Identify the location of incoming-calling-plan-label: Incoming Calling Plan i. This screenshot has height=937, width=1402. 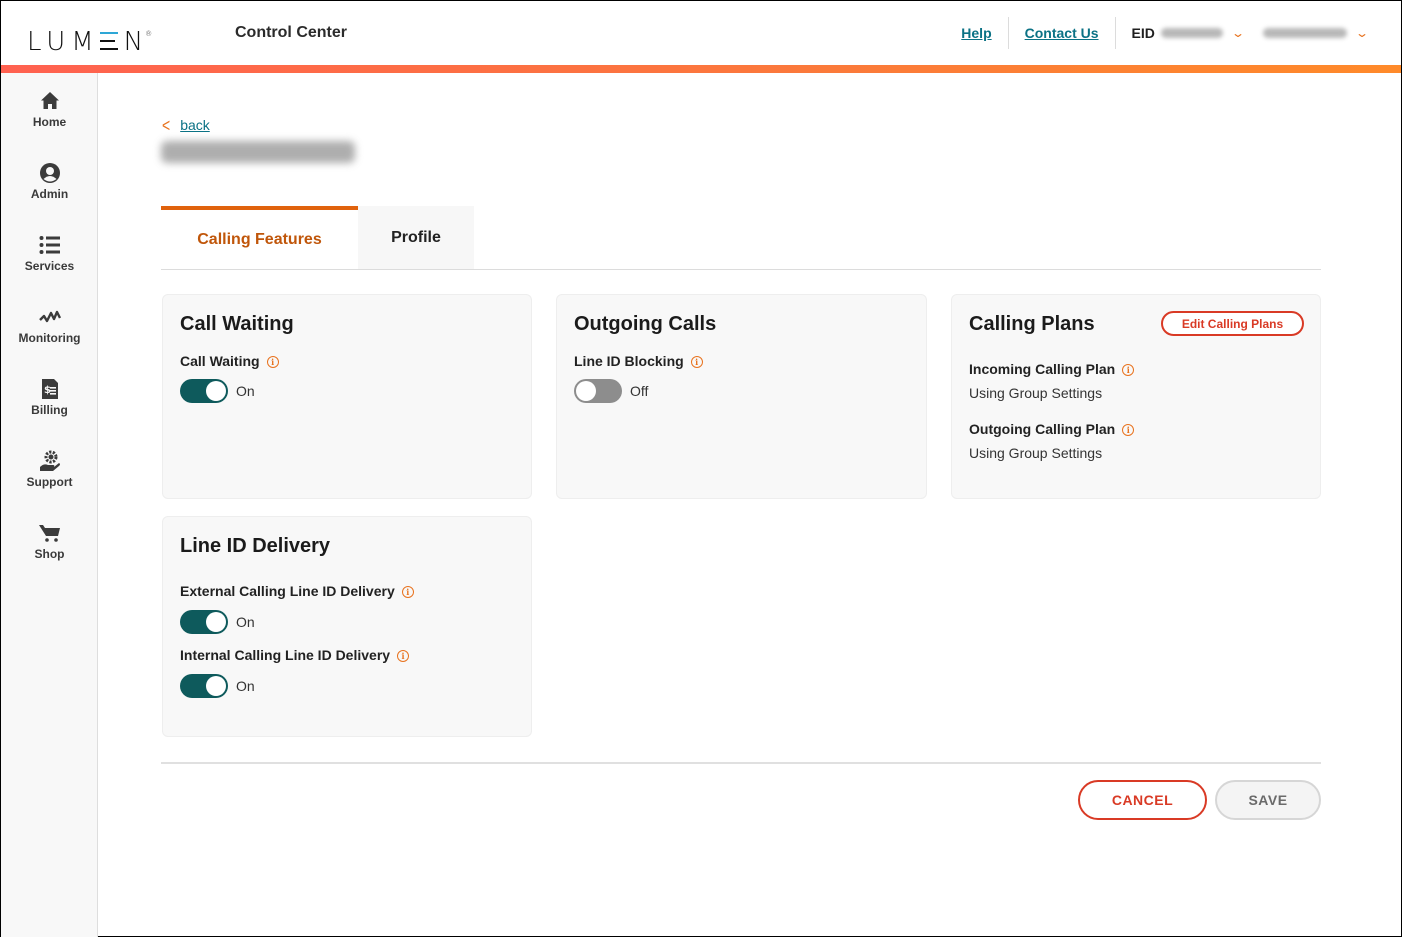
(1052, 369).